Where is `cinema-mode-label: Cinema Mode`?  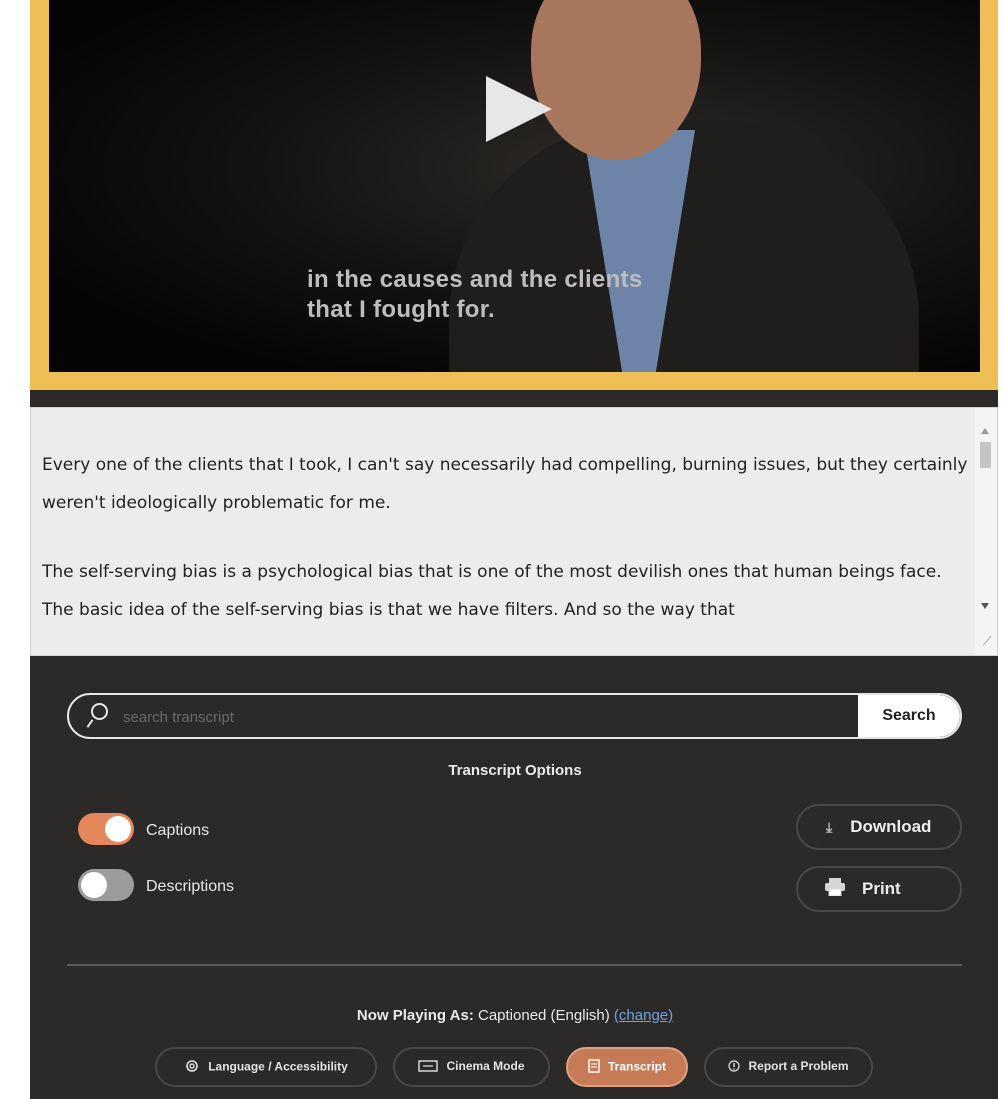
cinema-mode-label: Cinema Mode is located at coordinates (485, 1066).